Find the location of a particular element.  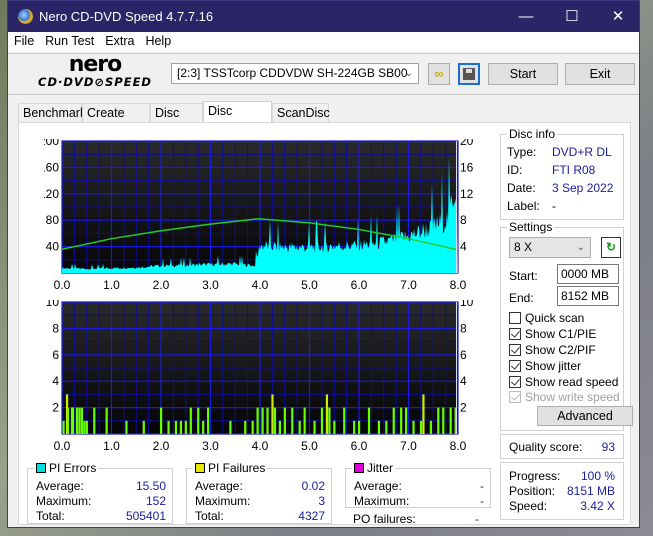

pi-failures-total-value: 4327 is located at coordinates (311, 516).